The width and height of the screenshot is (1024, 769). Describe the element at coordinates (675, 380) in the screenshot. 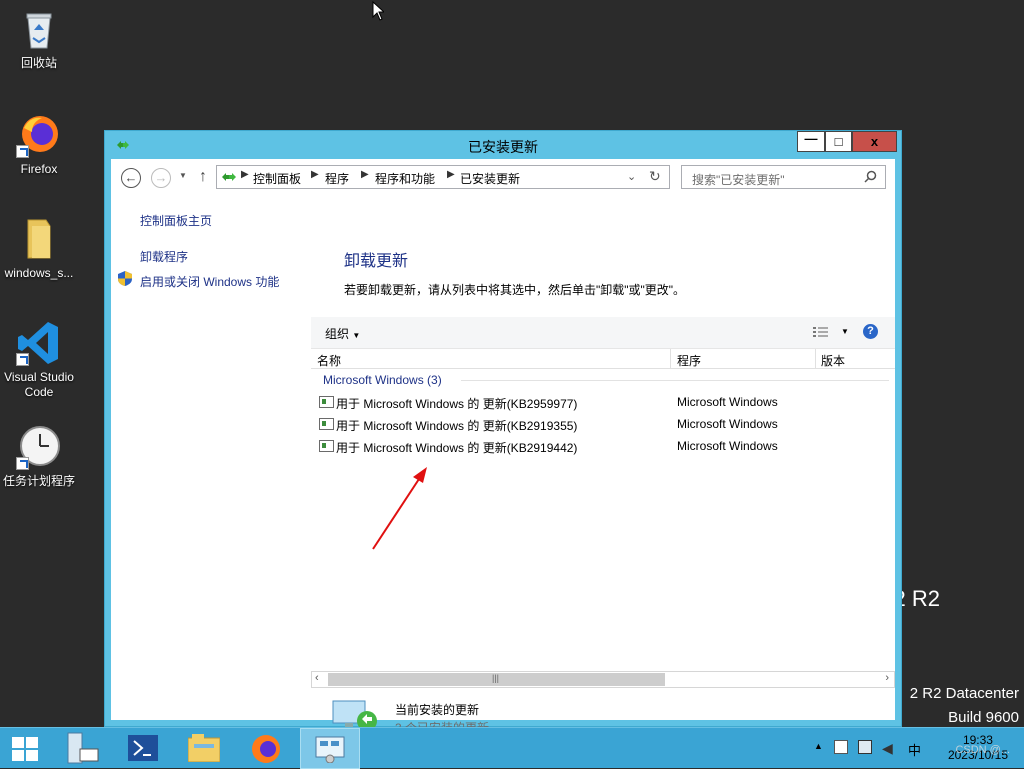

I see `group-divider` at that location.